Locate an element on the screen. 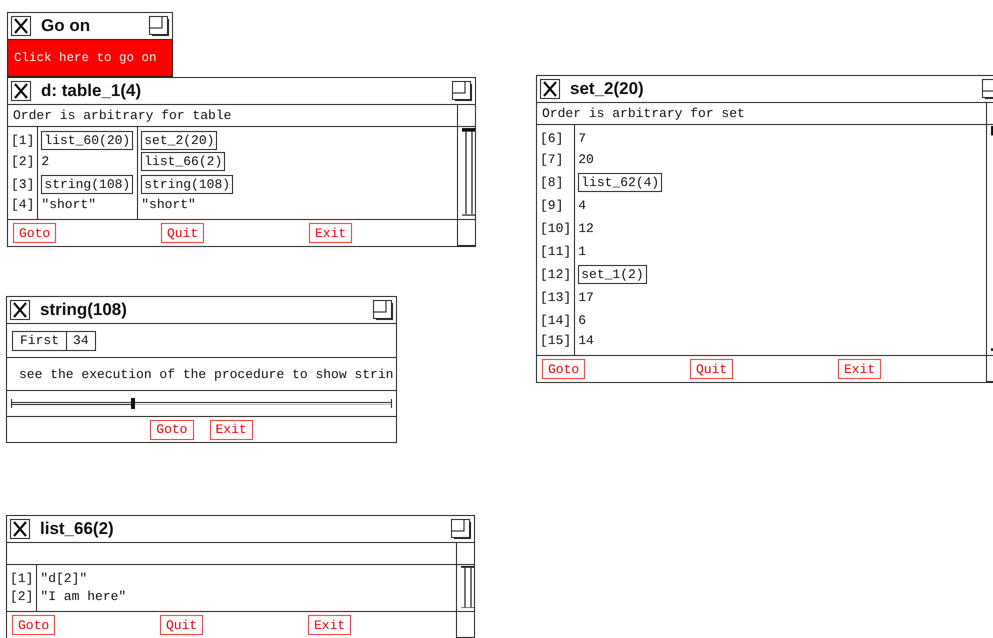 Image resolution: width=993 pixels, height=638 pixels. value-text: 1 is located at coordinates (582, 251).